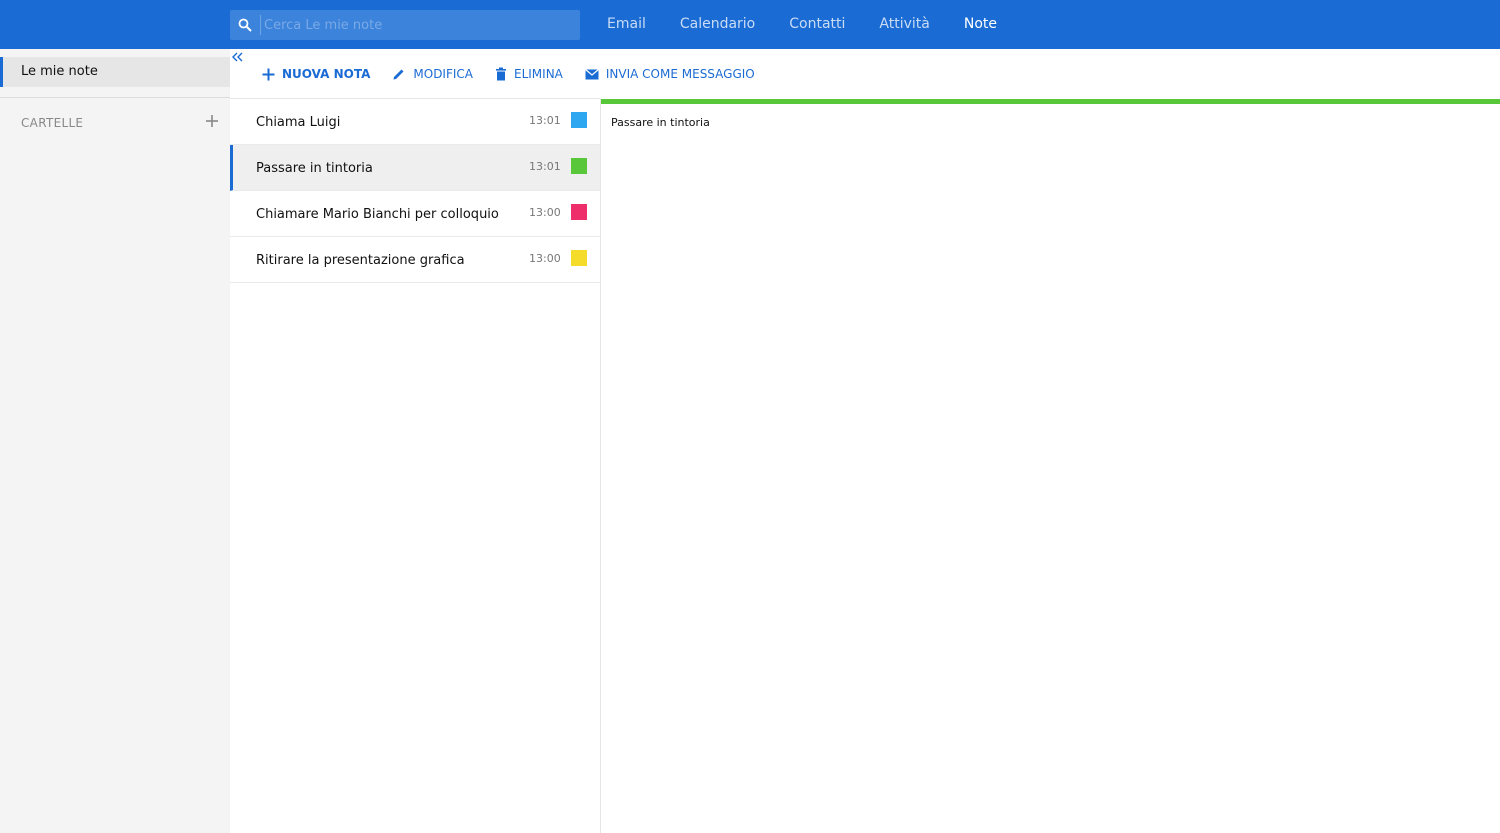 The width and height of the screenshot is (1500, 833). Describe the element at coordinates (419, 25) in the screenshot. I see `search-input` at that location.